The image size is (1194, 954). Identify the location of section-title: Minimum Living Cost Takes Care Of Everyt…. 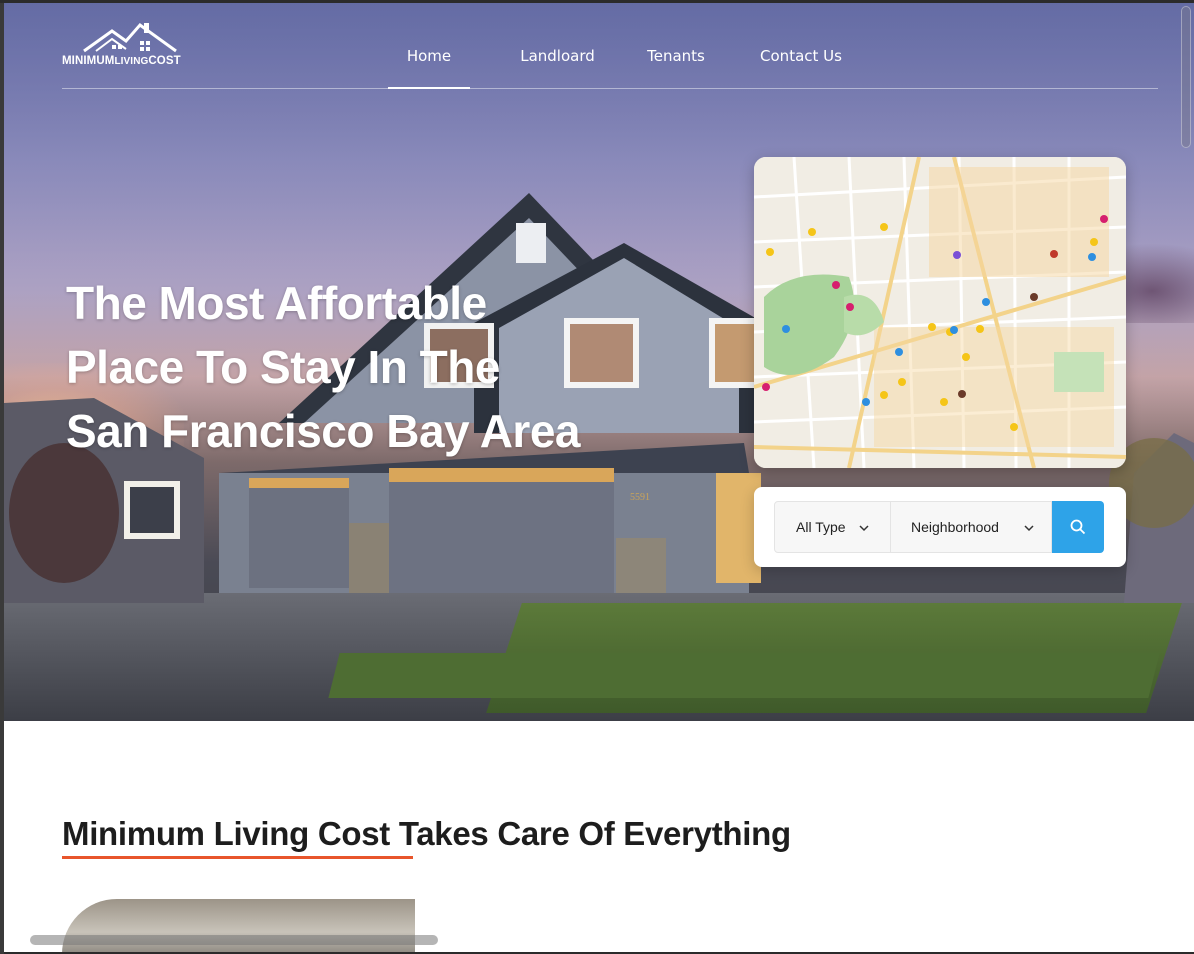
(426, 833).